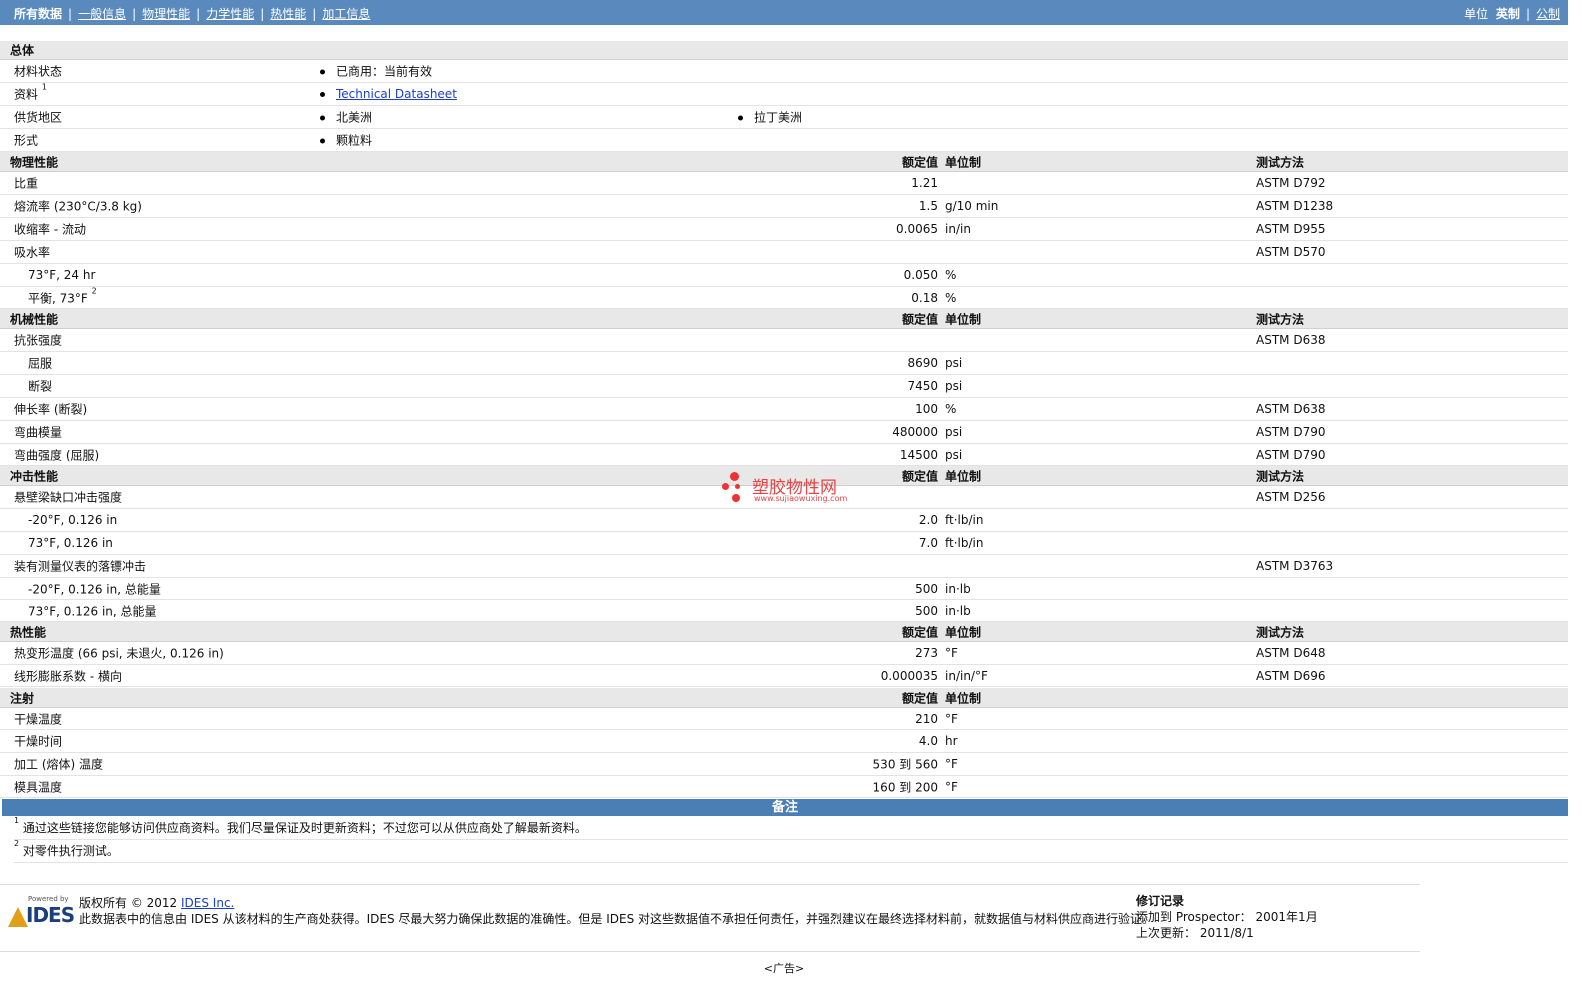 This screenshot has width=1582, height=986. I want to click on section-nav: 所有数据 | 一般信息 | 物理性能 | 力学性能 | 热性能 | 加工信息, so click(192, 14).